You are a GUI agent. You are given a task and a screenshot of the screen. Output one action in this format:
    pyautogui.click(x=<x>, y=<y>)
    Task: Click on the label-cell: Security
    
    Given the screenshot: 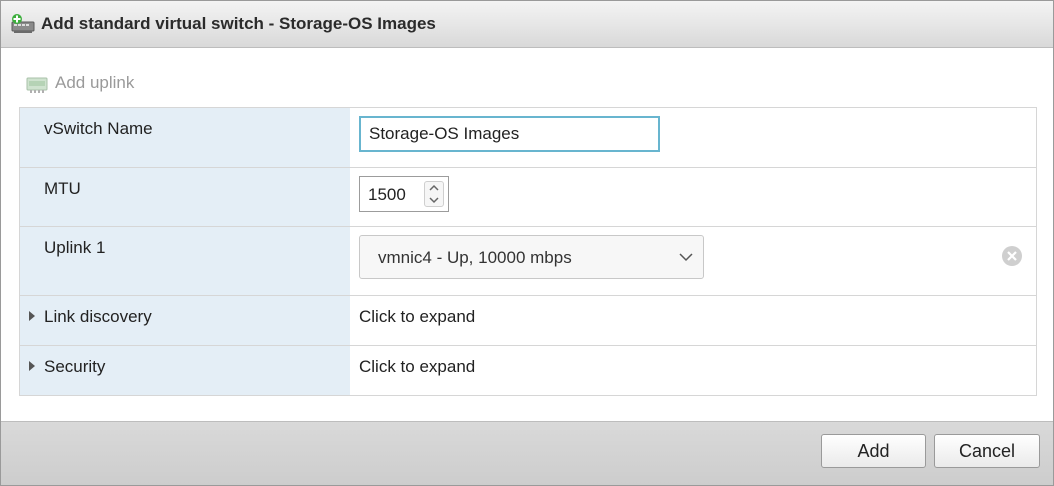 What is the action you would take?
    pyautogui.click(x=185, y=370)
    